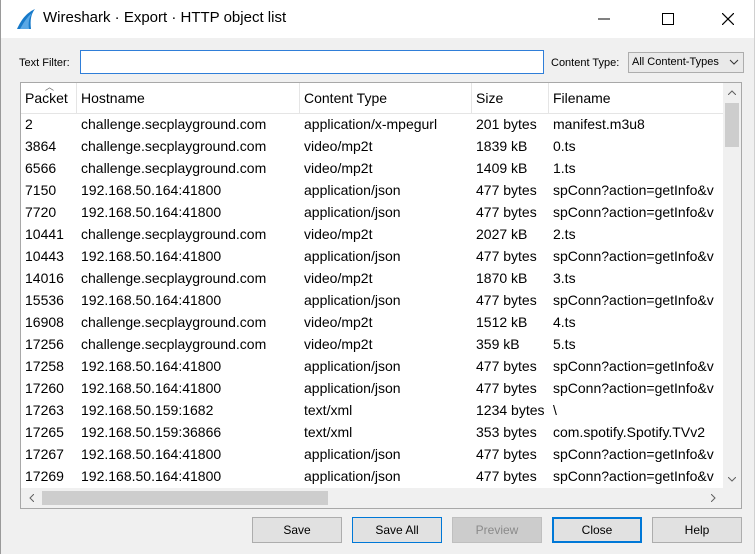 This screenshot has height=554, width=755. Describe the element at coordinates (44, 63) in the screenshot. I see `text-filter-label: Text Filter:` at that location.